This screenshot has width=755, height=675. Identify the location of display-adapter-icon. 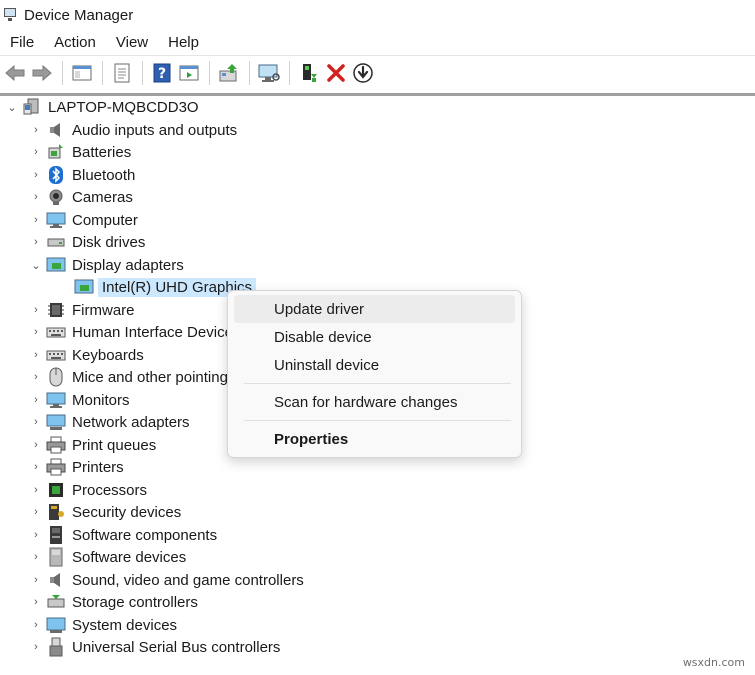
(84, 287).